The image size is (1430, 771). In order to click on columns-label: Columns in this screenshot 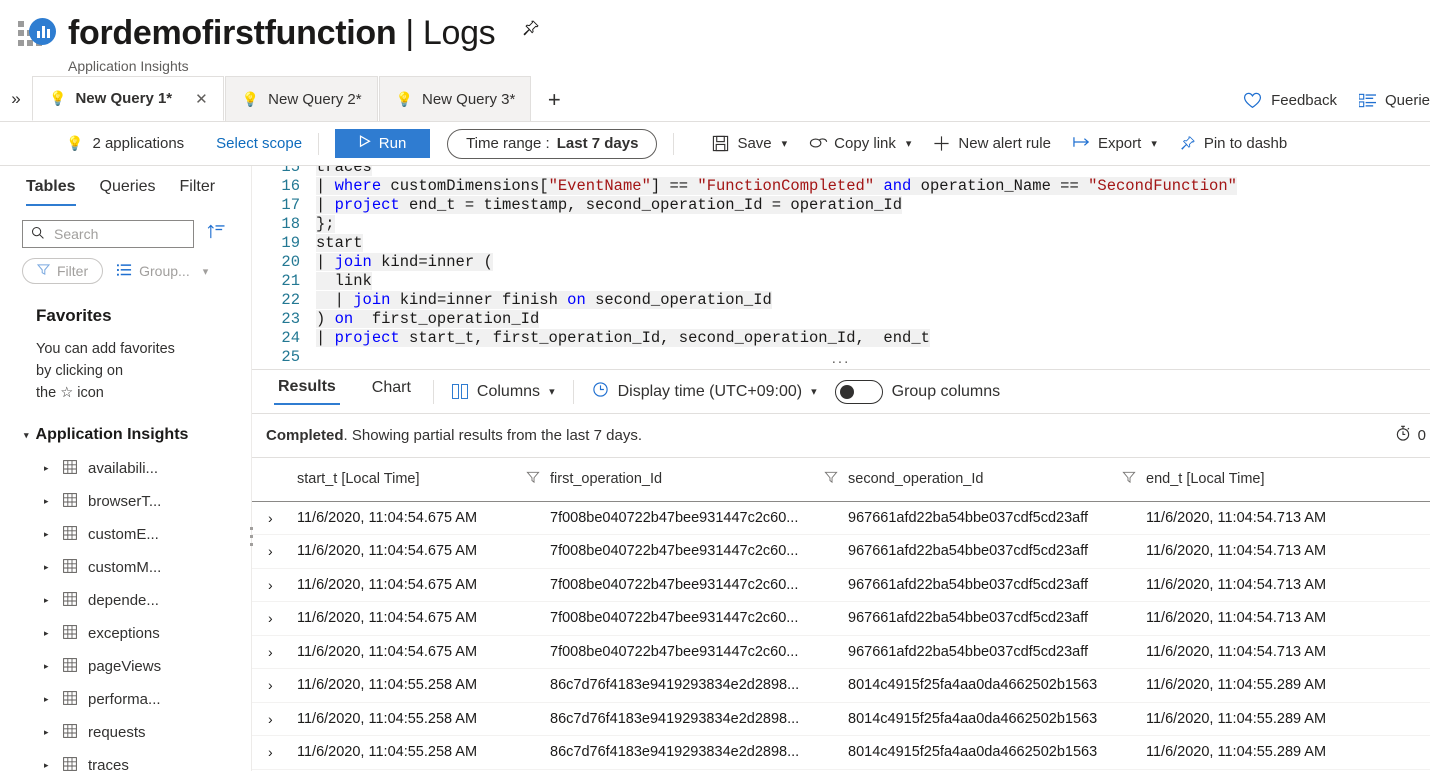, I will do `click(508, 391)`.